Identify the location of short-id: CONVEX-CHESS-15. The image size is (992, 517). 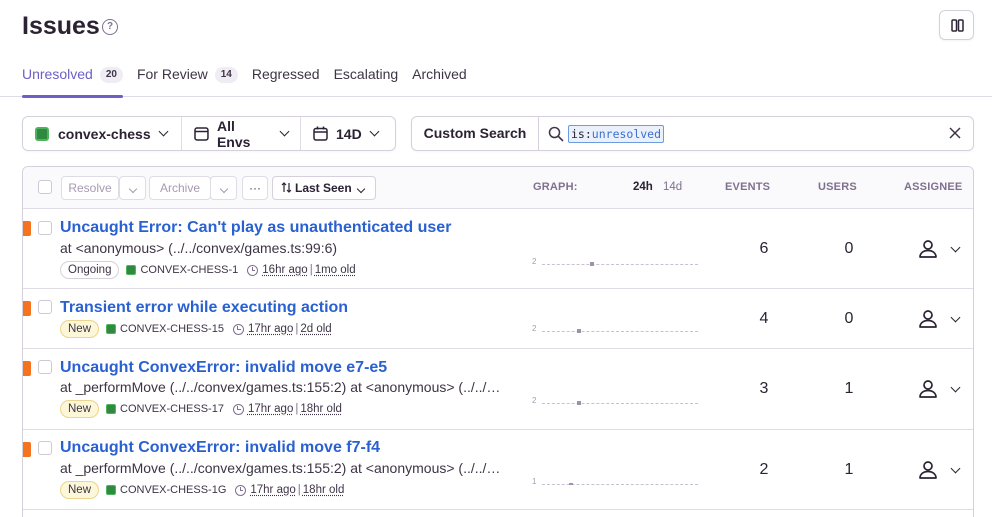
(172, 329).